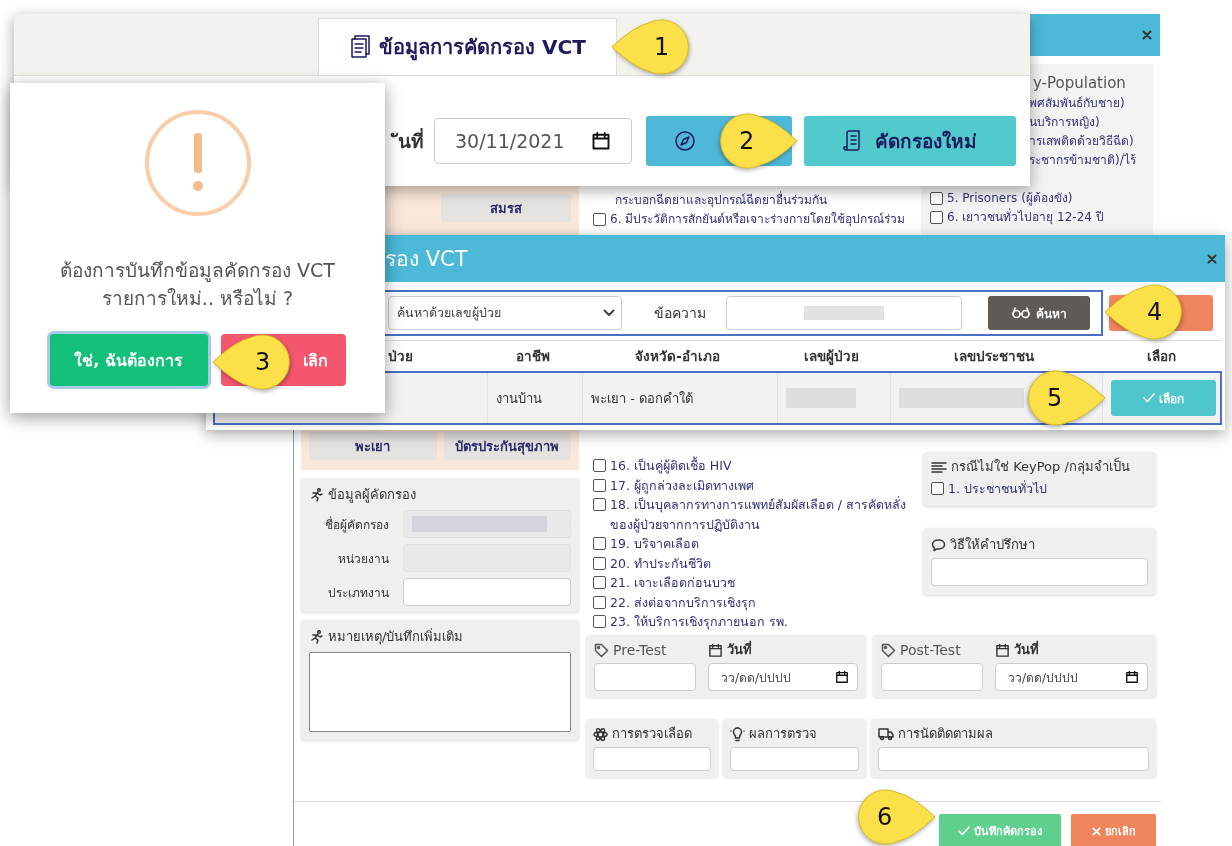  What do you see at coordinates (601, 650) in the screenshot?
I see `tag-icon` at bounding box center [601, 650].